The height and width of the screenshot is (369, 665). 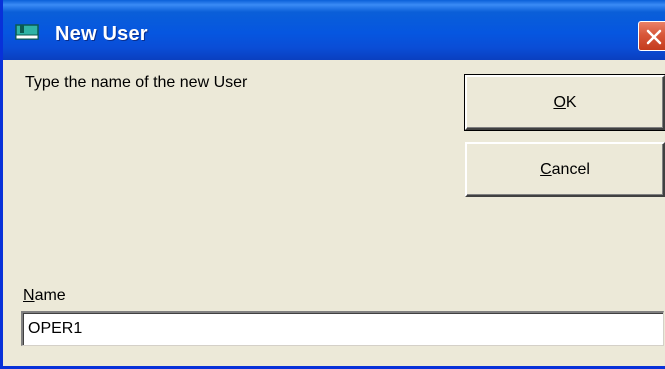 I want to click on close-button, so click(x=651, y=36).